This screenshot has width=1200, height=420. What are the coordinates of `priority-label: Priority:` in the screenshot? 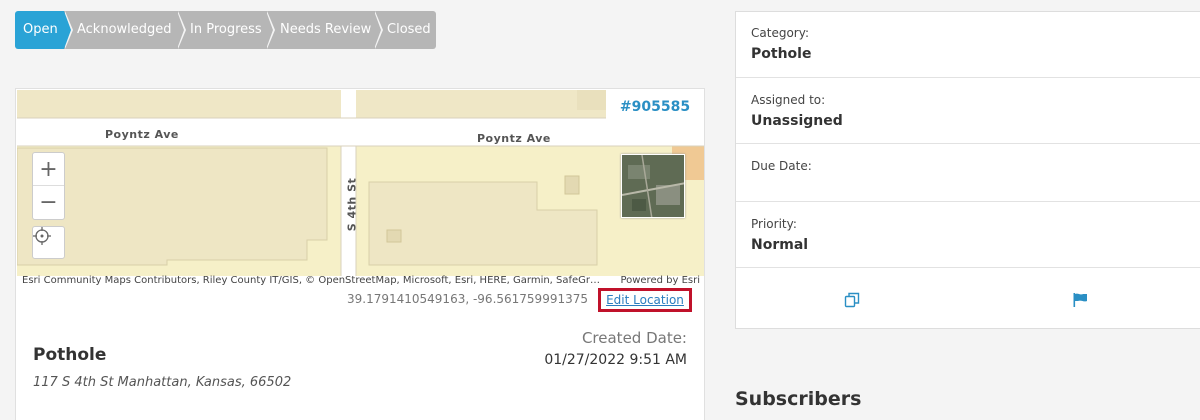 It's located at (774, 224).